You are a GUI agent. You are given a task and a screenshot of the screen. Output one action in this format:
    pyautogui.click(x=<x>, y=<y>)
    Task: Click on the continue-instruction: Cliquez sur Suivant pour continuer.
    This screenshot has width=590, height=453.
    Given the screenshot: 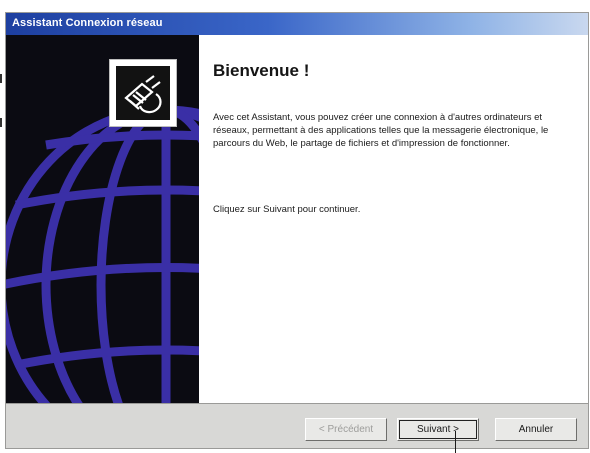 What is the action you would take?
    pyautogui.click(x=287, y=209)
    